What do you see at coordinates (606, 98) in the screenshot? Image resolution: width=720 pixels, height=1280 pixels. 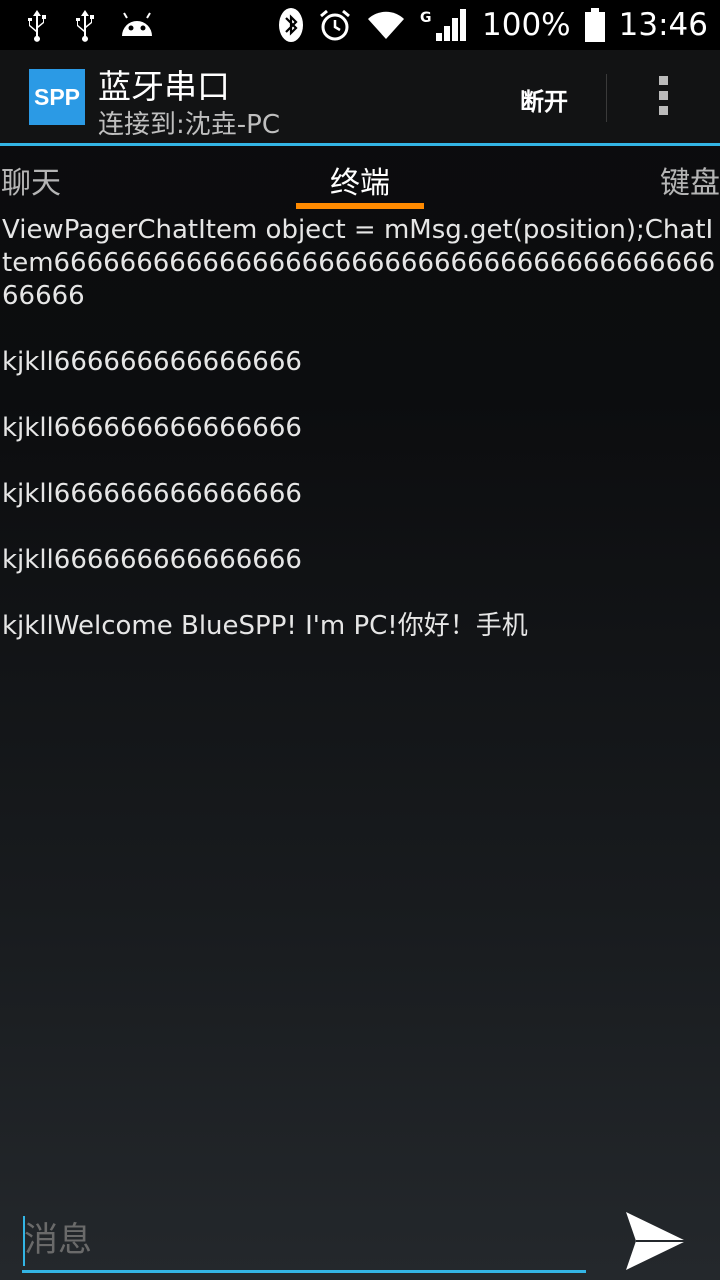 I see `action-bar-divider` at bounding box center [606, 98].